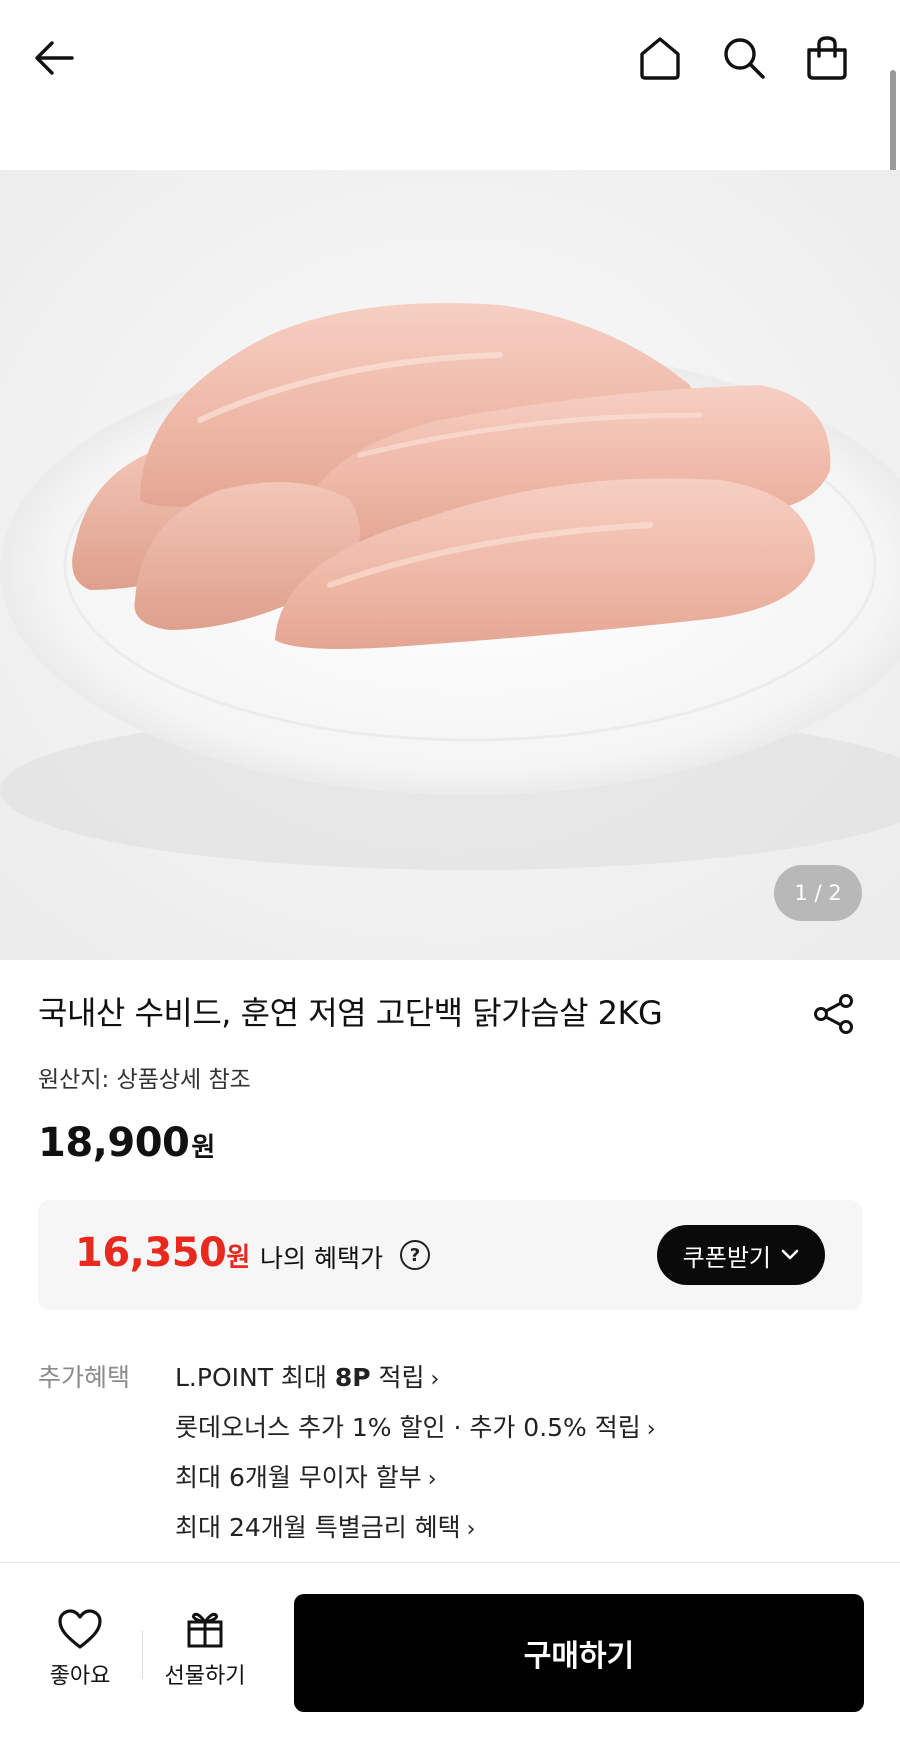 The width and height of the screenshot is (900, 1738). I want to click on origin-info: 원산지: 상품상세 참조, so click(144, 1080).